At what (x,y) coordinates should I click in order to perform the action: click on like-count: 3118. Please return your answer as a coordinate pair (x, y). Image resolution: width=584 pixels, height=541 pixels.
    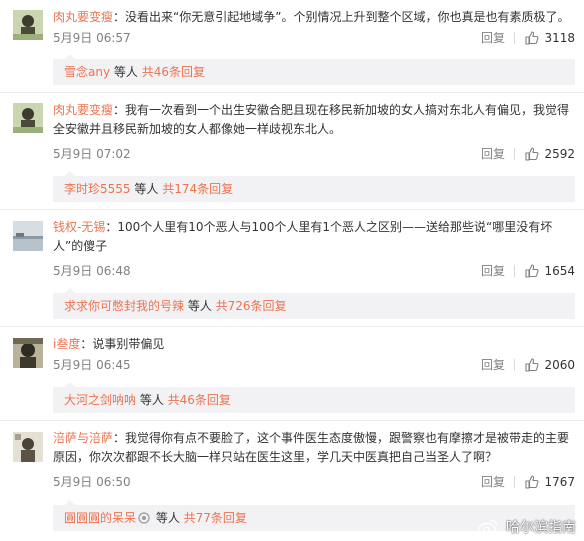
    Looking at the image, I should click on (559, 38).